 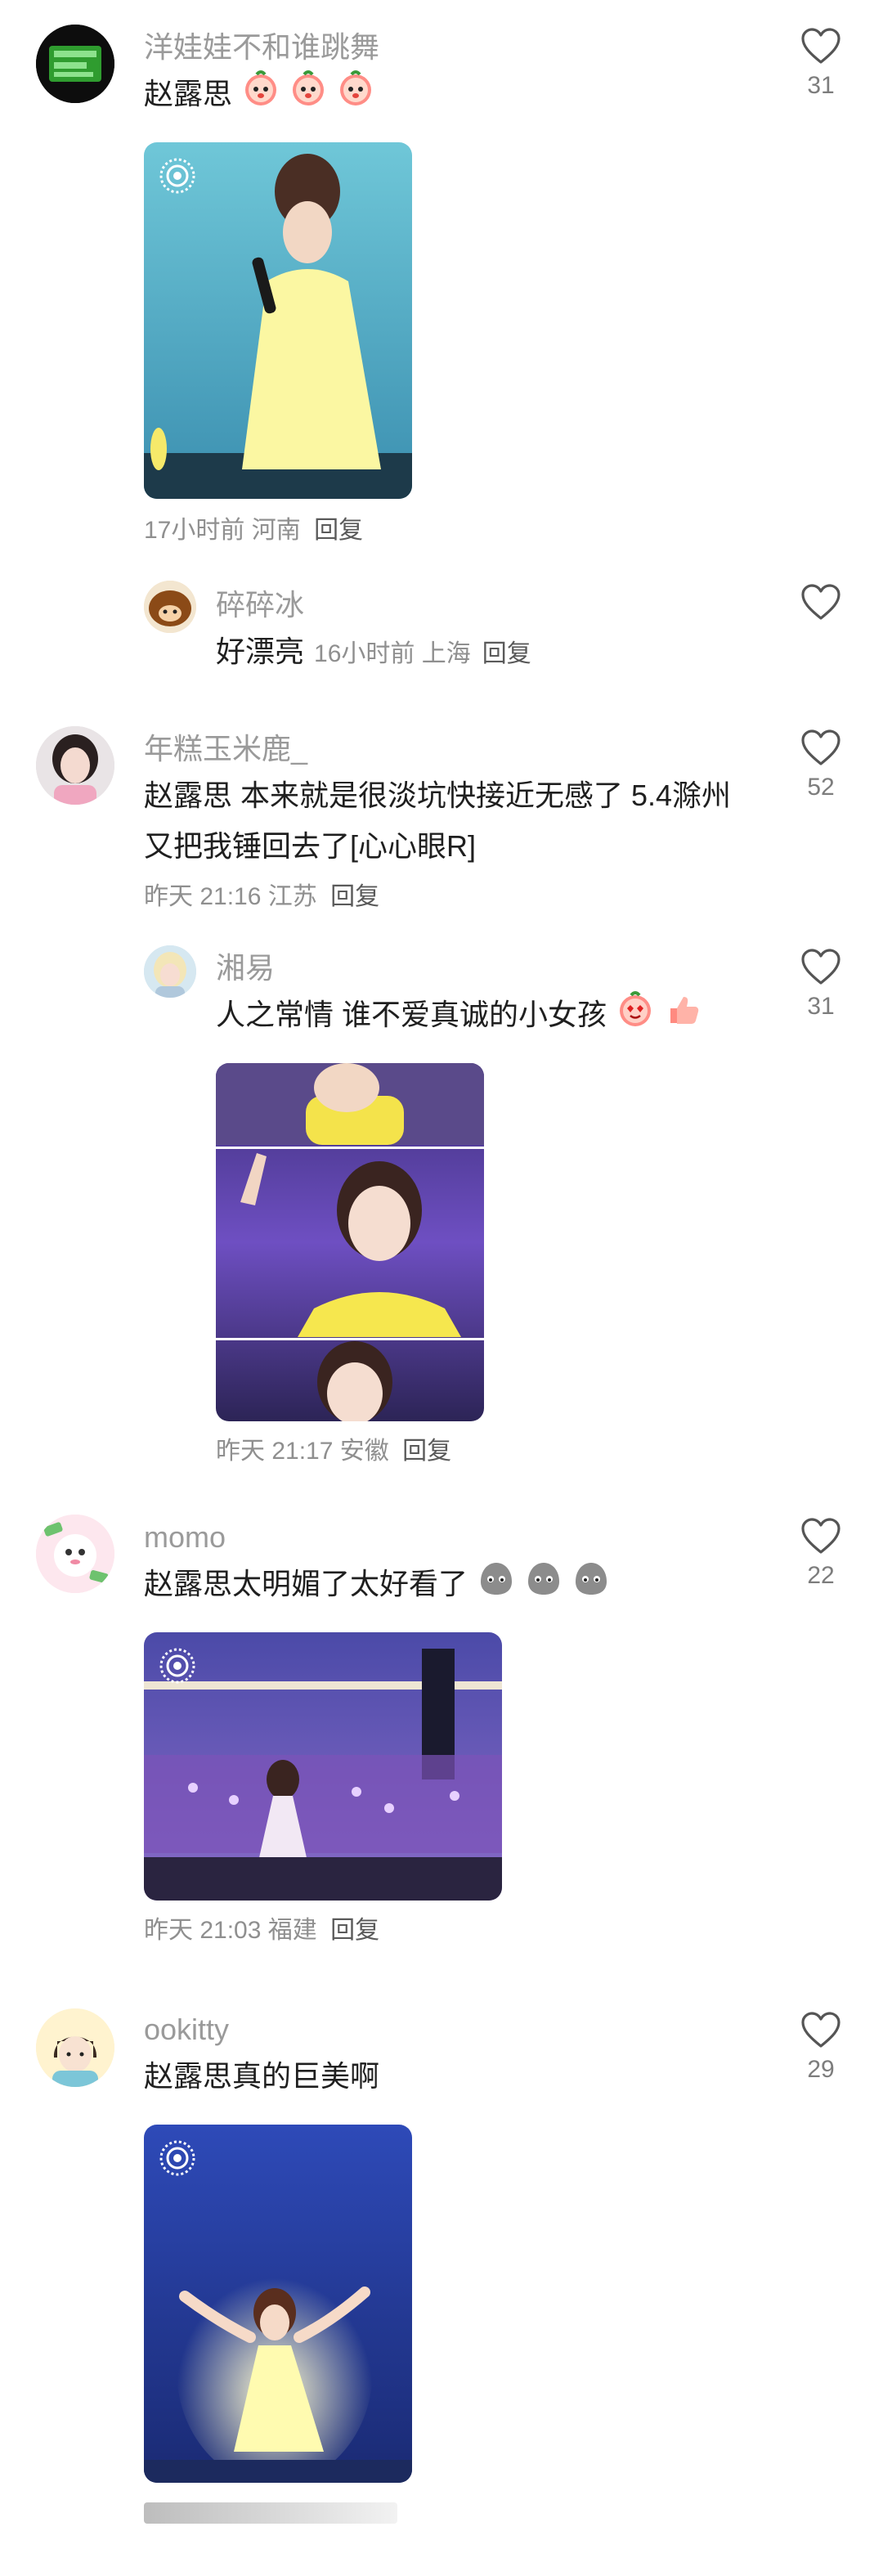 What do you see at coordinates (821, 1575) in the screenshot?
I see `like-count: 22` at bounding box center [821, 1575].